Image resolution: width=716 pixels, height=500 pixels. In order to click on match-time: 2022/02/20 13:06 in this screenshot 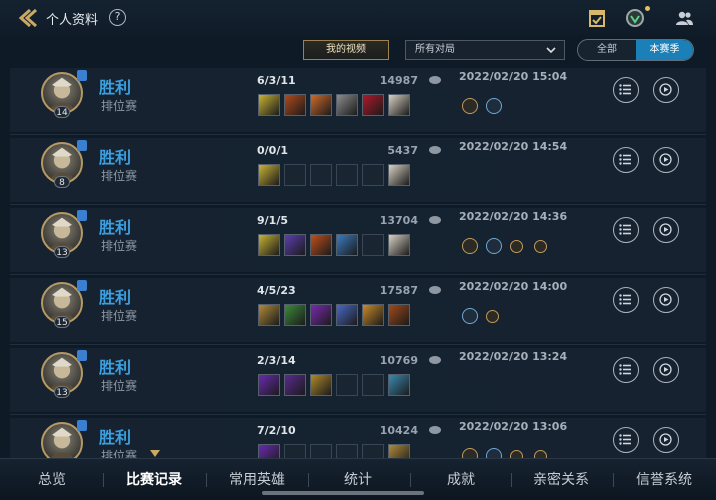, I will do `click(513, 426)`.